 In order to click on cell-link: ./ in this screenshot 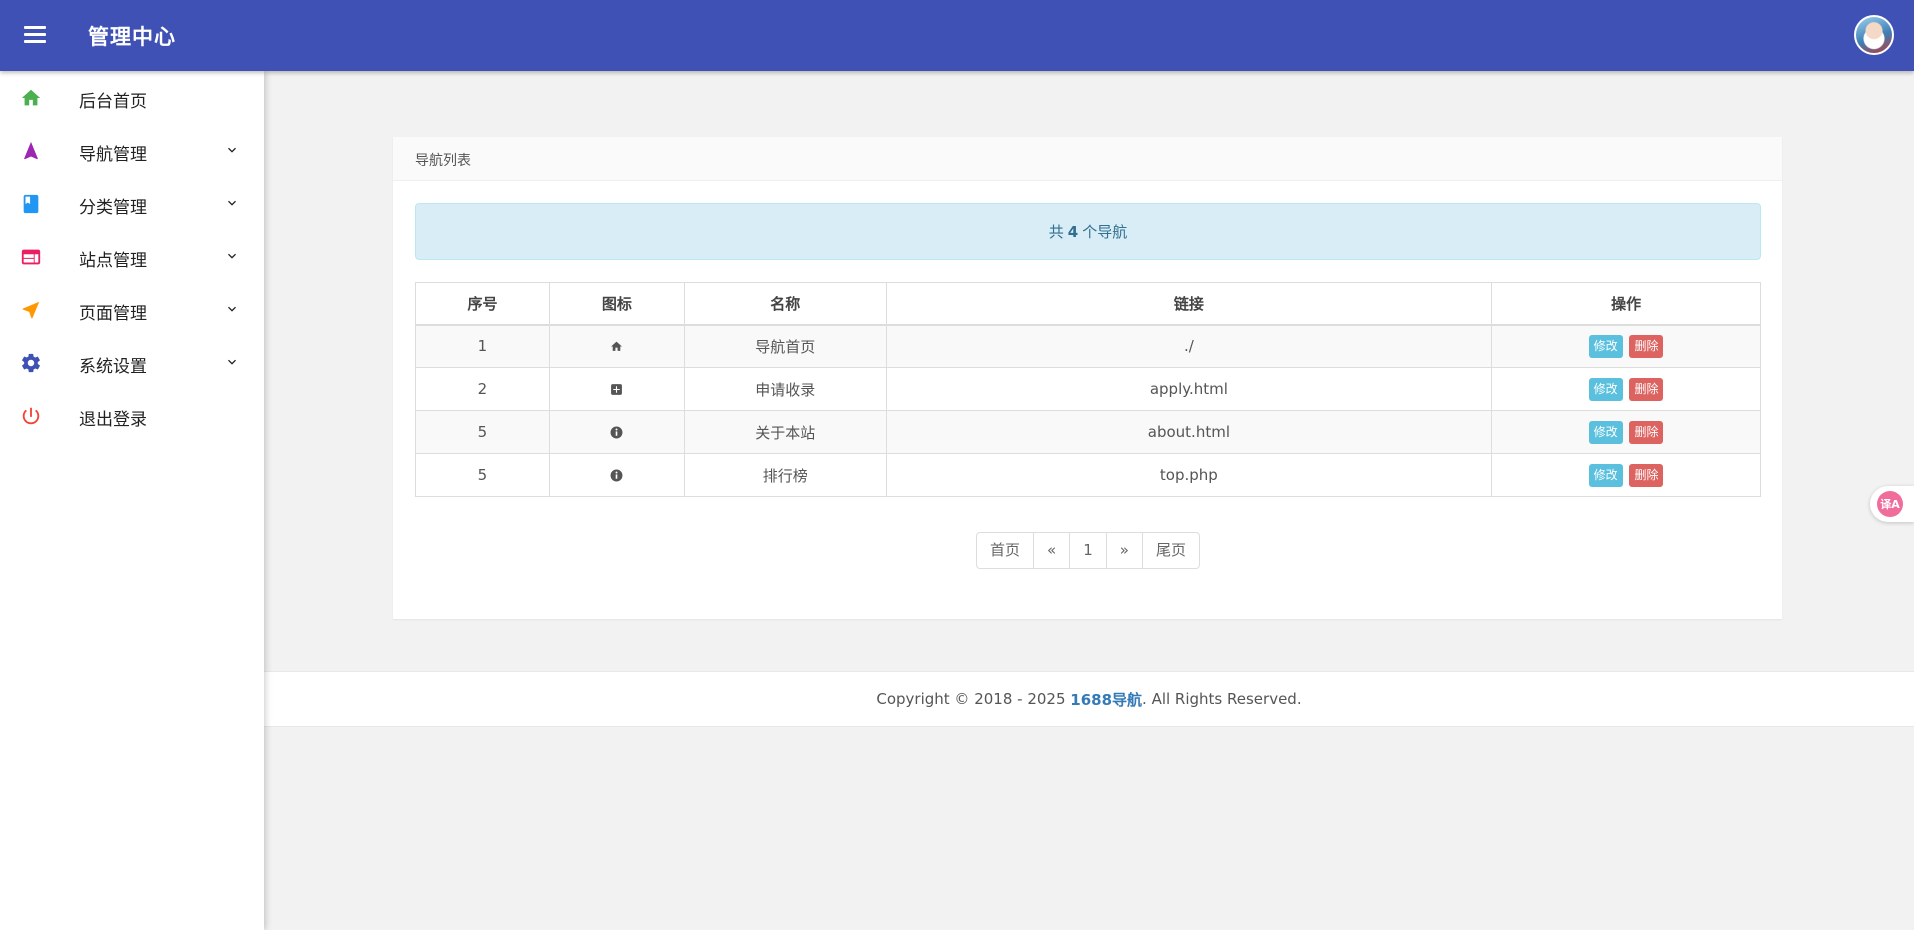, I will do `click(1189, 346)`.